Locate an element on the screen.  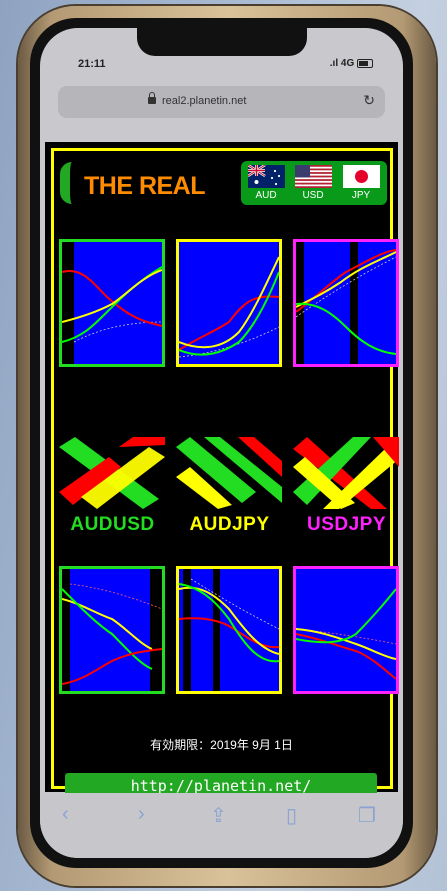
status-time: 21:11 is located at coordinates (92, 64).